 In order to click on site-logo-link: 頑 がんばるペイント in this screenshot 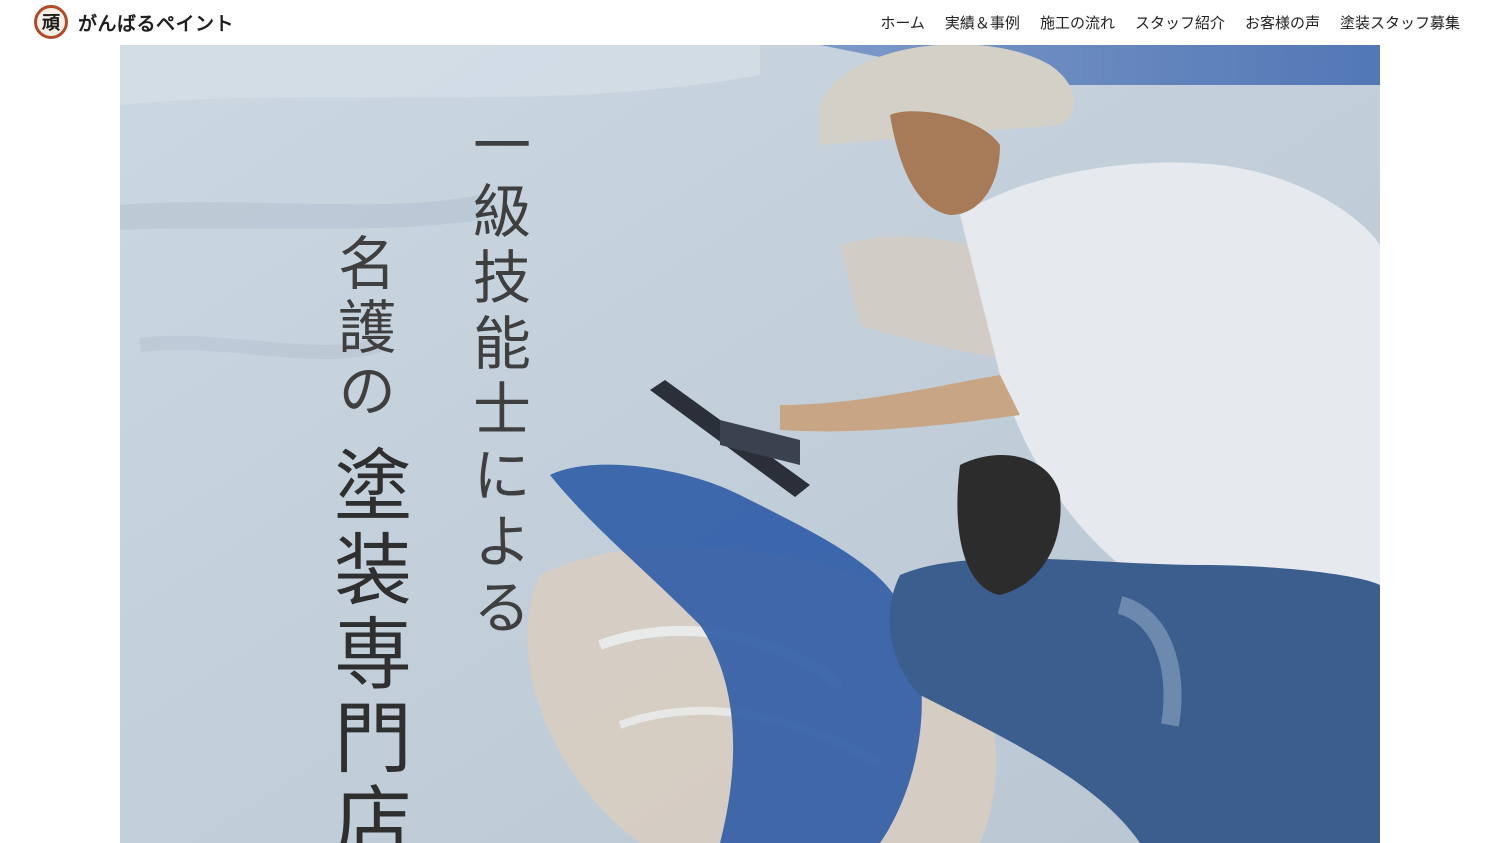, I will do `click(134, 22)`.